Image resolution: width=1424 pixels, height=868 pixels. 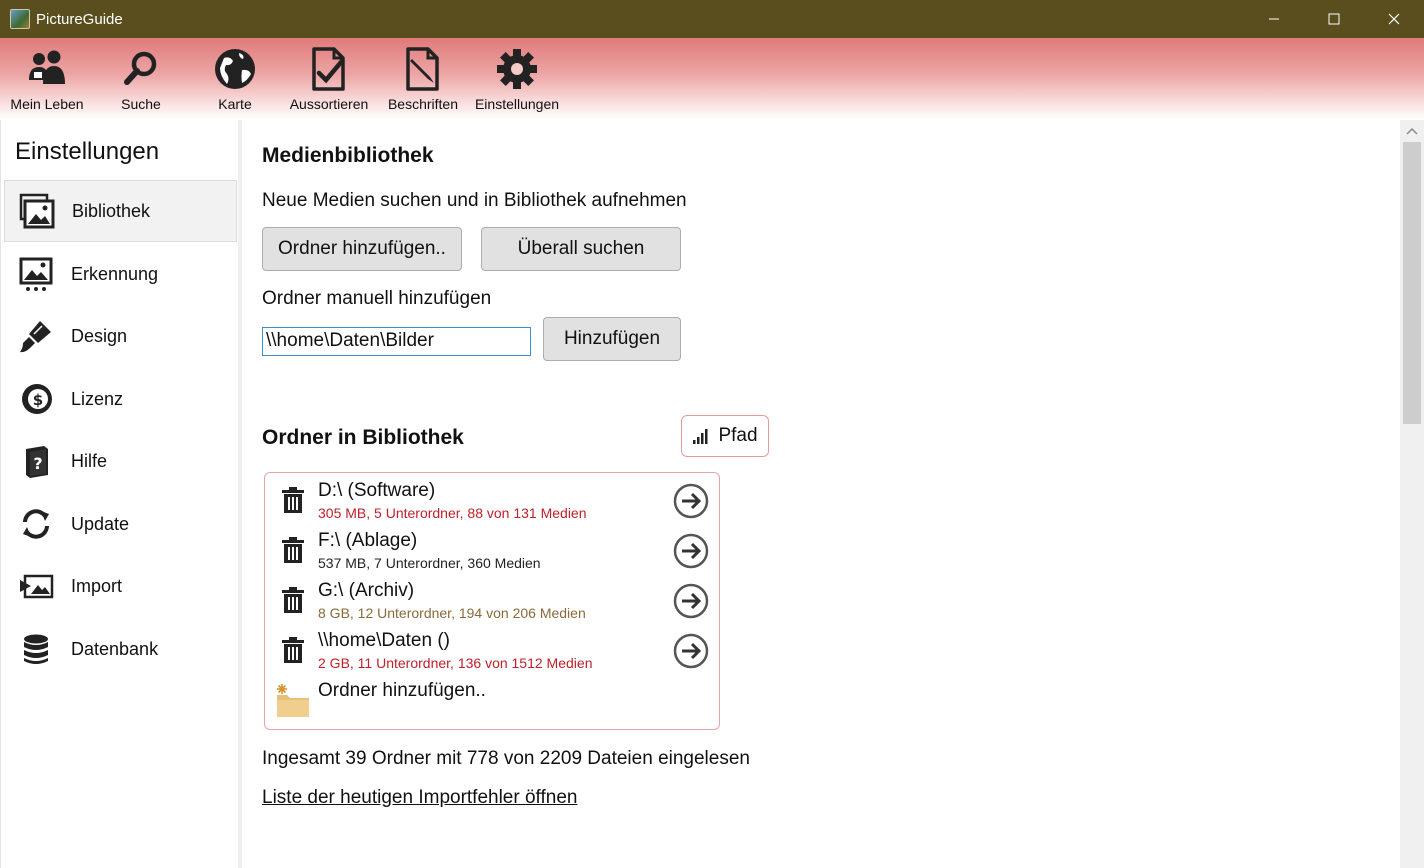 I want to click on close-button, so click(x=1394, y=19).